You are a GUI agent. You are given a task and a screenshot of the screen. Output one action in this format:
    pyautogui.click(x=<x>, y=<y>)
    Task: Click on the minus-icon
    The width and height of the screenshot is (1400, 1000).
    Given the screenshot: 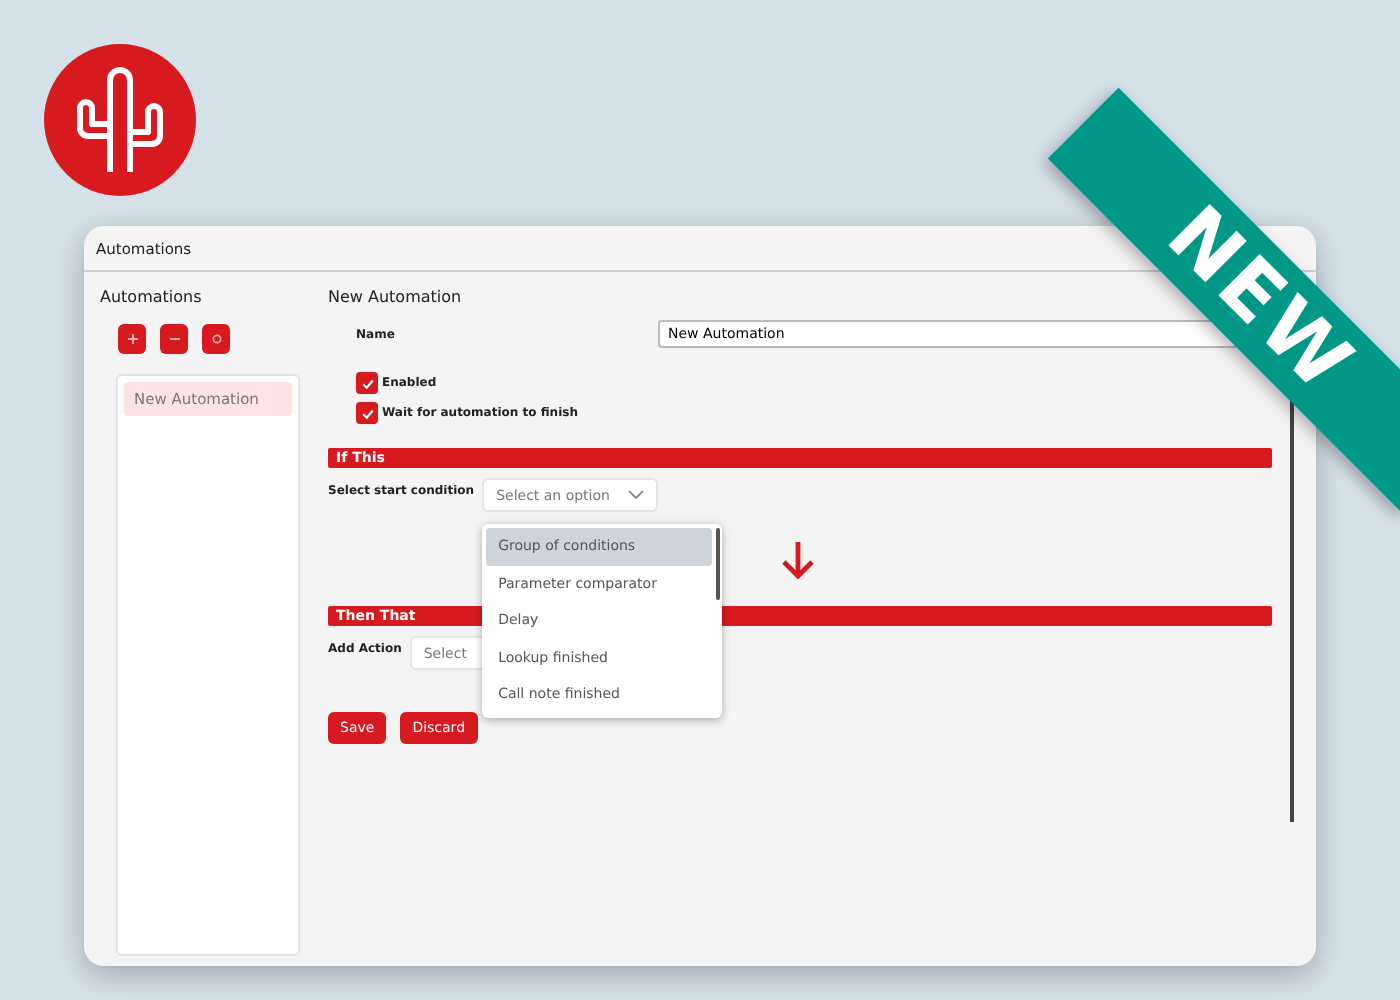 What is the action you would take?
    pyautogui.click(x=174, y=339)
    